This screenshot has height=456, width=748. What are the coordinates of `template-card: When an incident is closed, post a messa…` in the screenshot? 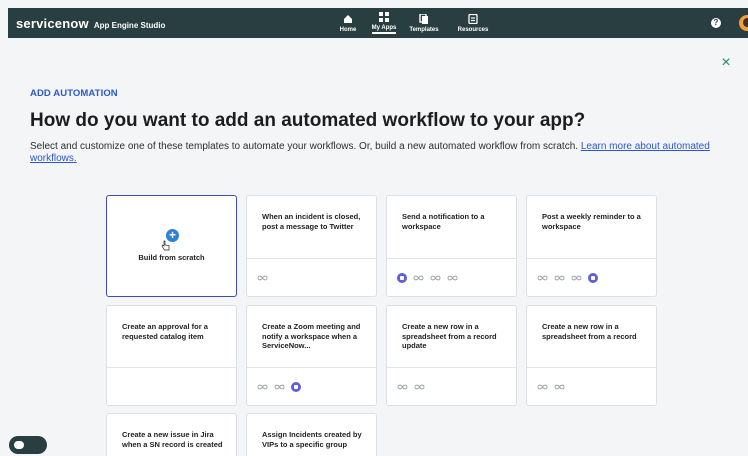 It's located at (311, 246).